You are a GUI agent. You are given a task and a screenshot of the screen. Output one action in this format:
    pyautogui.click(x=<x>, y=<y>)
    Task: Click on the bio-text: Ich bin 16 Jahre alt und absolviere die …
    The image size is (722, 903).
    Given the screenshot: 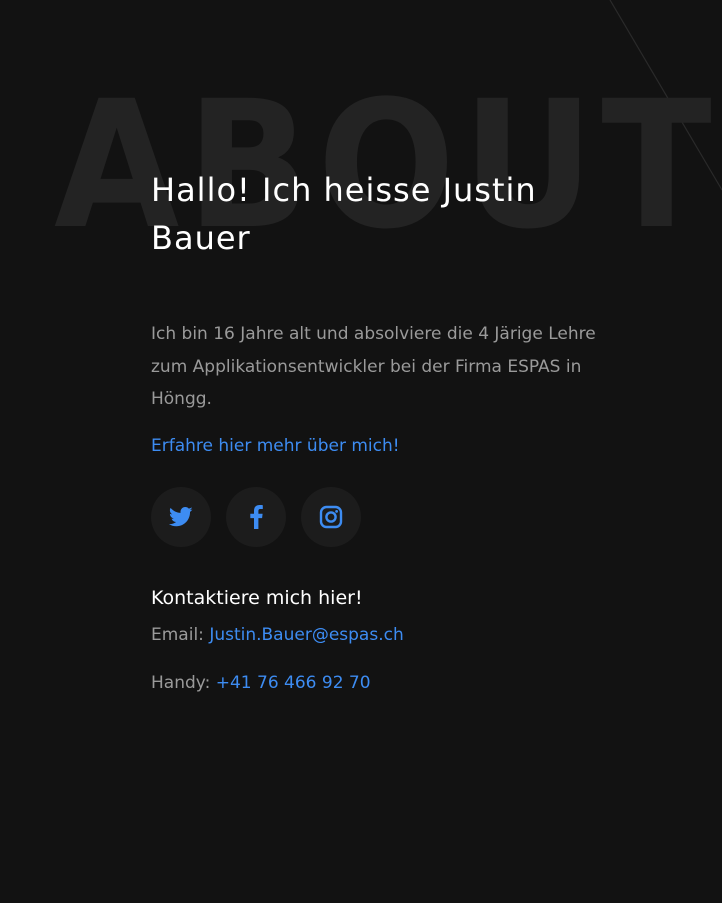 What is the action you would take?
    pyautogui.click(x=373, y=366)
    